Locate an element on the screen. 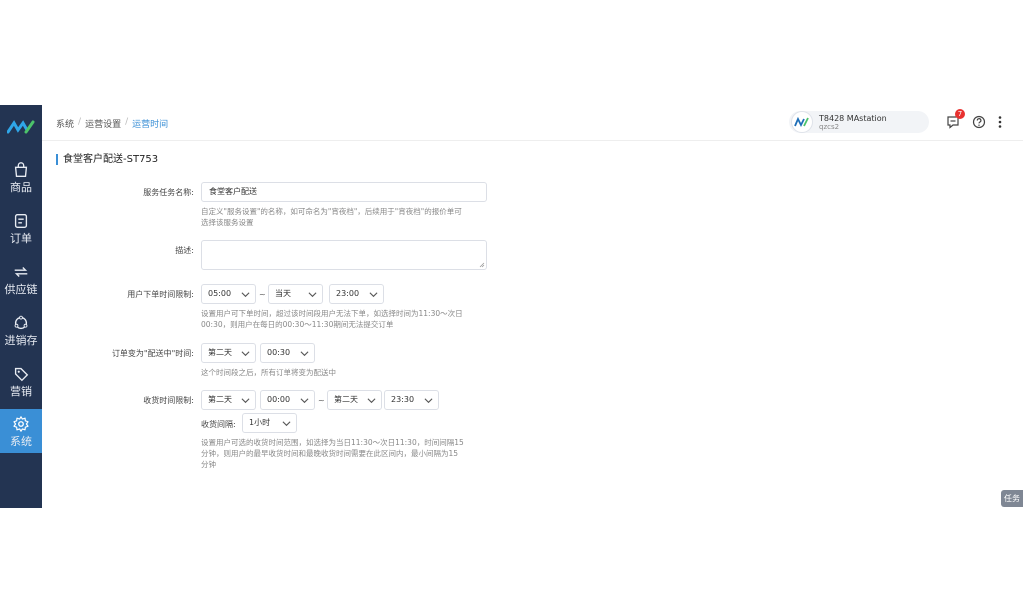 This screenshot has width=1023, height=614. breadcrumb-item: 运营设置 is located at coordinates (103, 123).